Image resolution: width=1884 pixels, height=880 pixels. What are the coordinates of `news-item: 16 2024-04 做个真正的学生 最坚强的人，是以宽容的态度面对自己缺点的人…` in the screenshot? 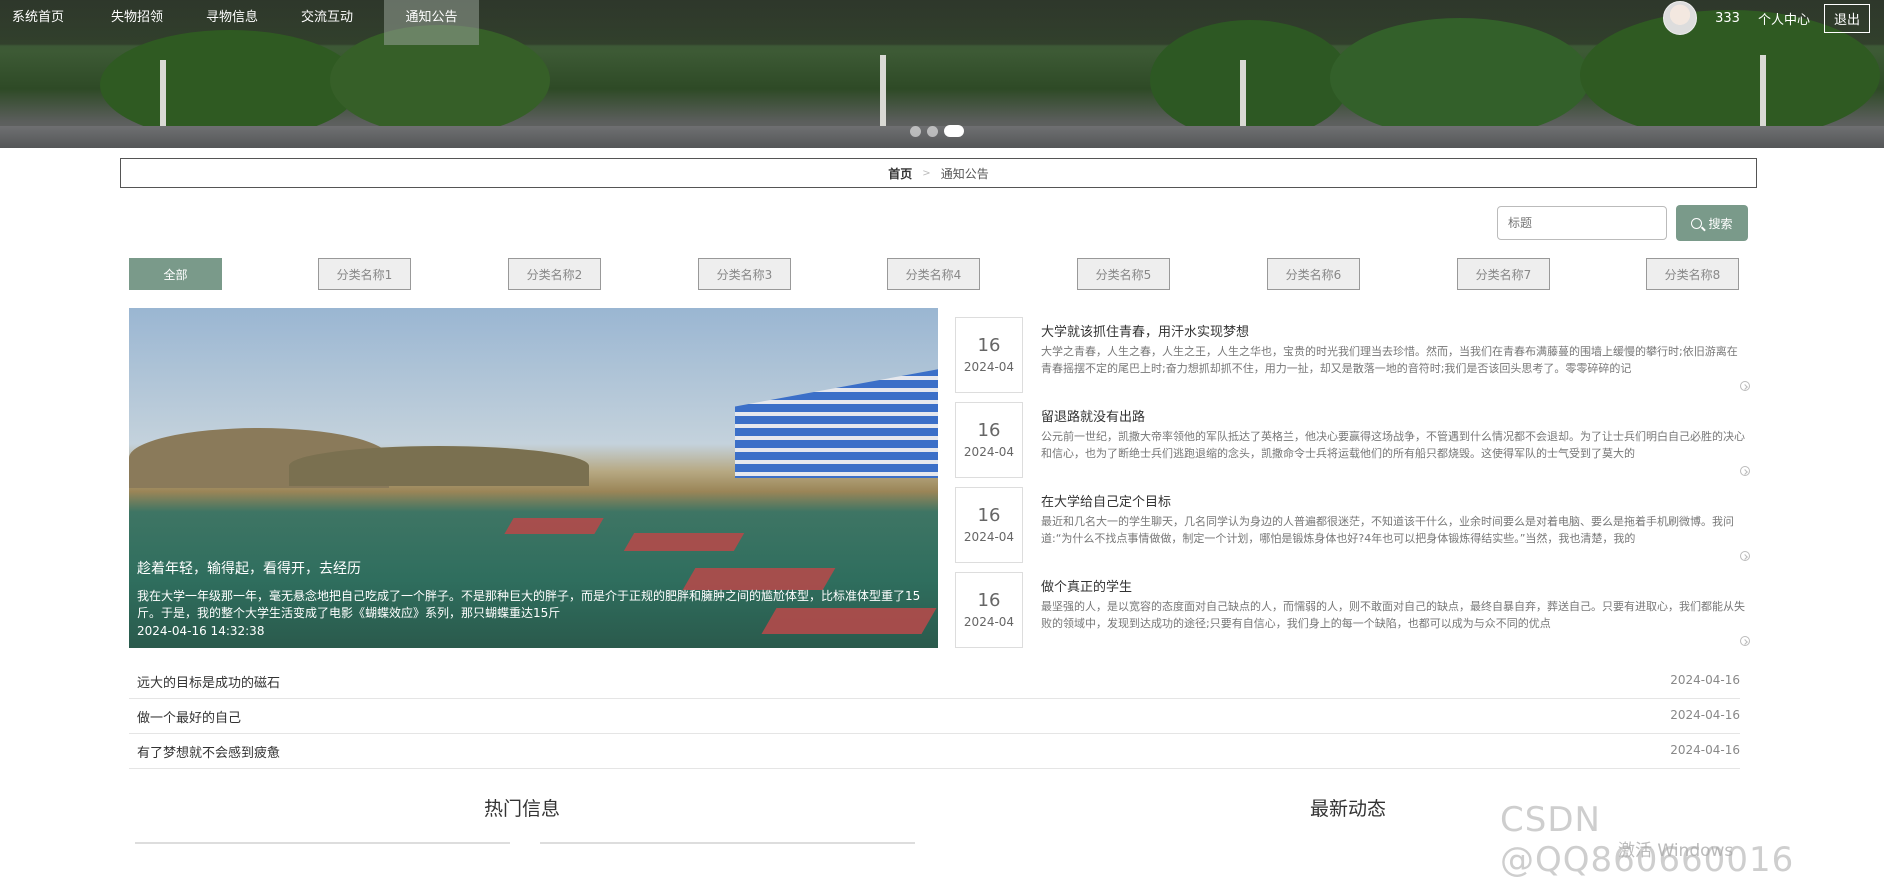 It's located at (1352, 608).